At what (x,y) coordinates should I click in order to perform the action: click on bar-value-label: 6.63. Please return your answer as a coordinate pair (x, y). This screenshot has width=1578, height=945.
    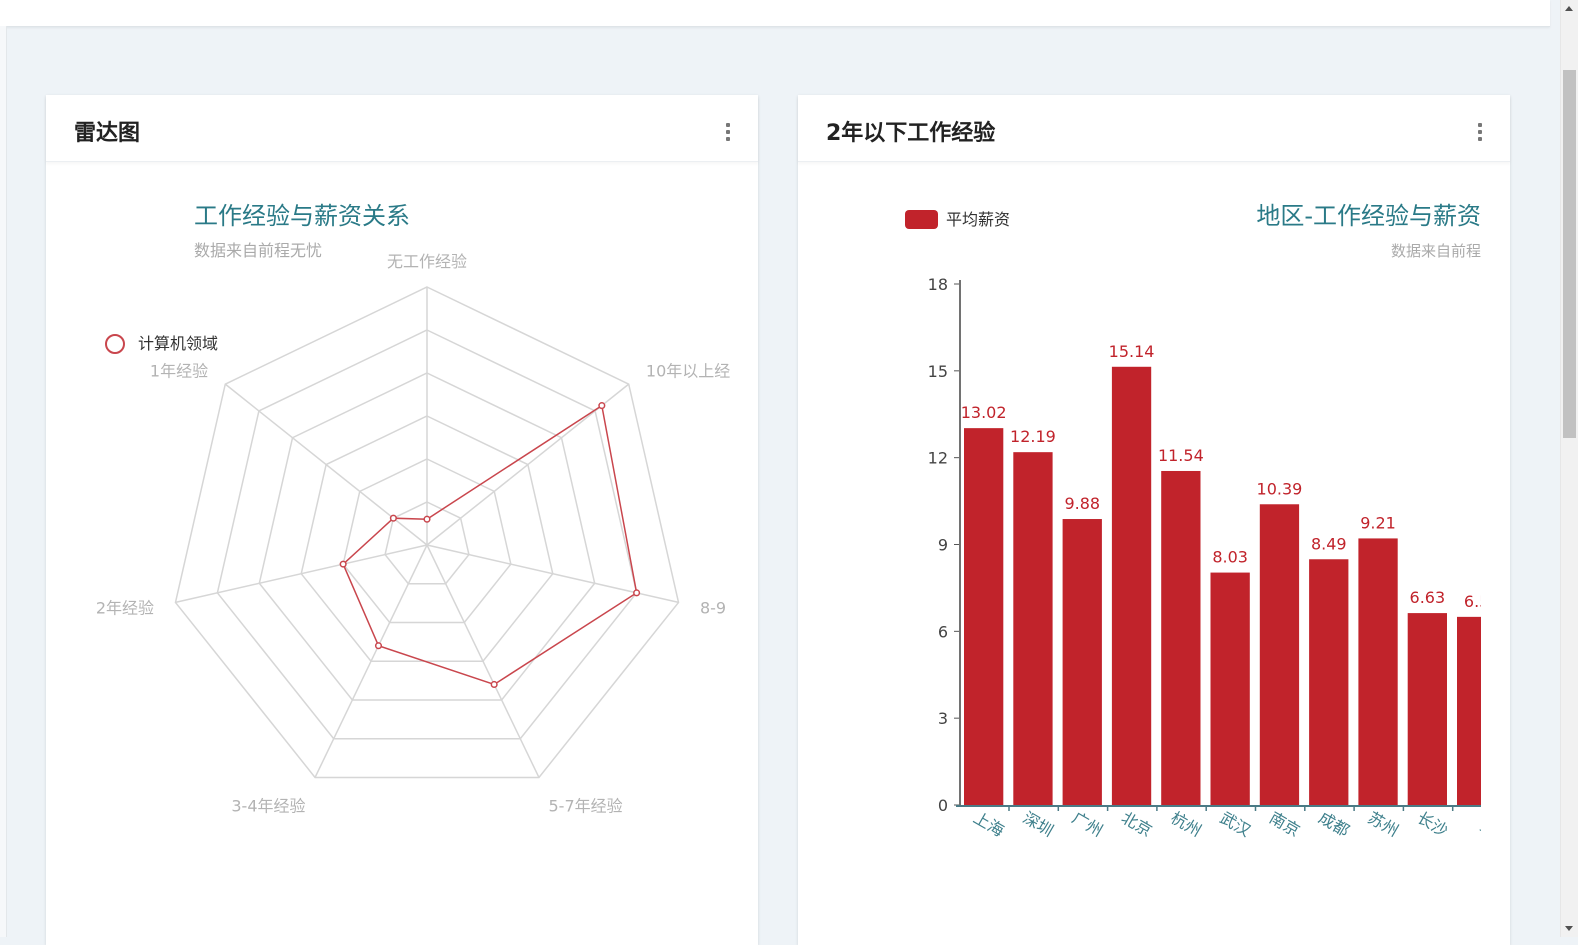
    Looking at the image, I should click on (1428, 597).